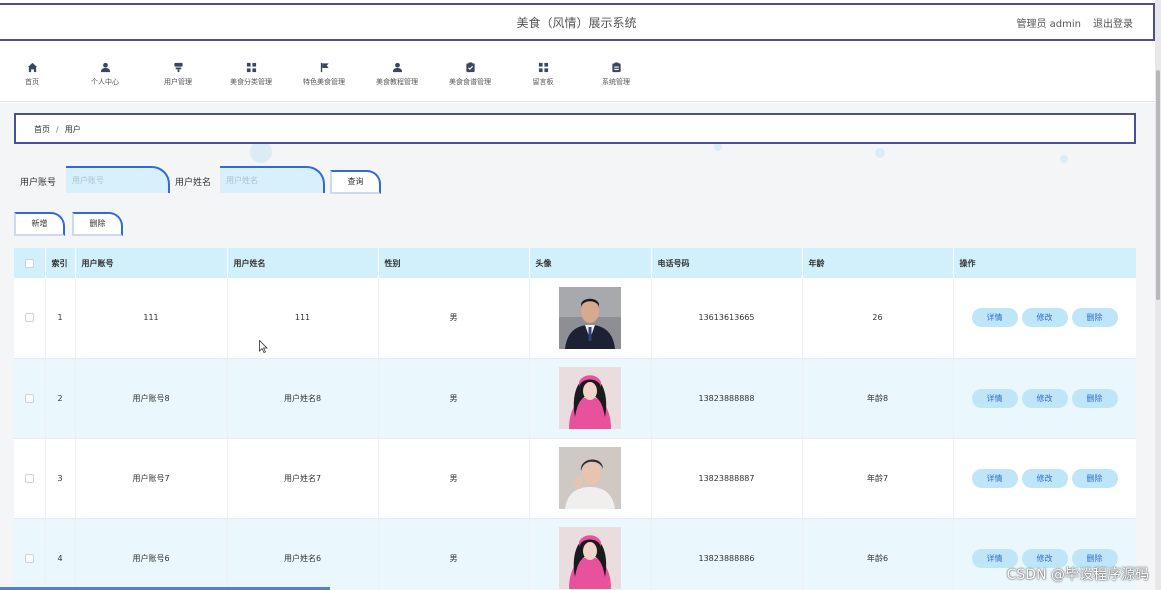 This screenshot has width=1161, height=590. I want to click on name-search-label: 用户姓名, so click(193, 183).